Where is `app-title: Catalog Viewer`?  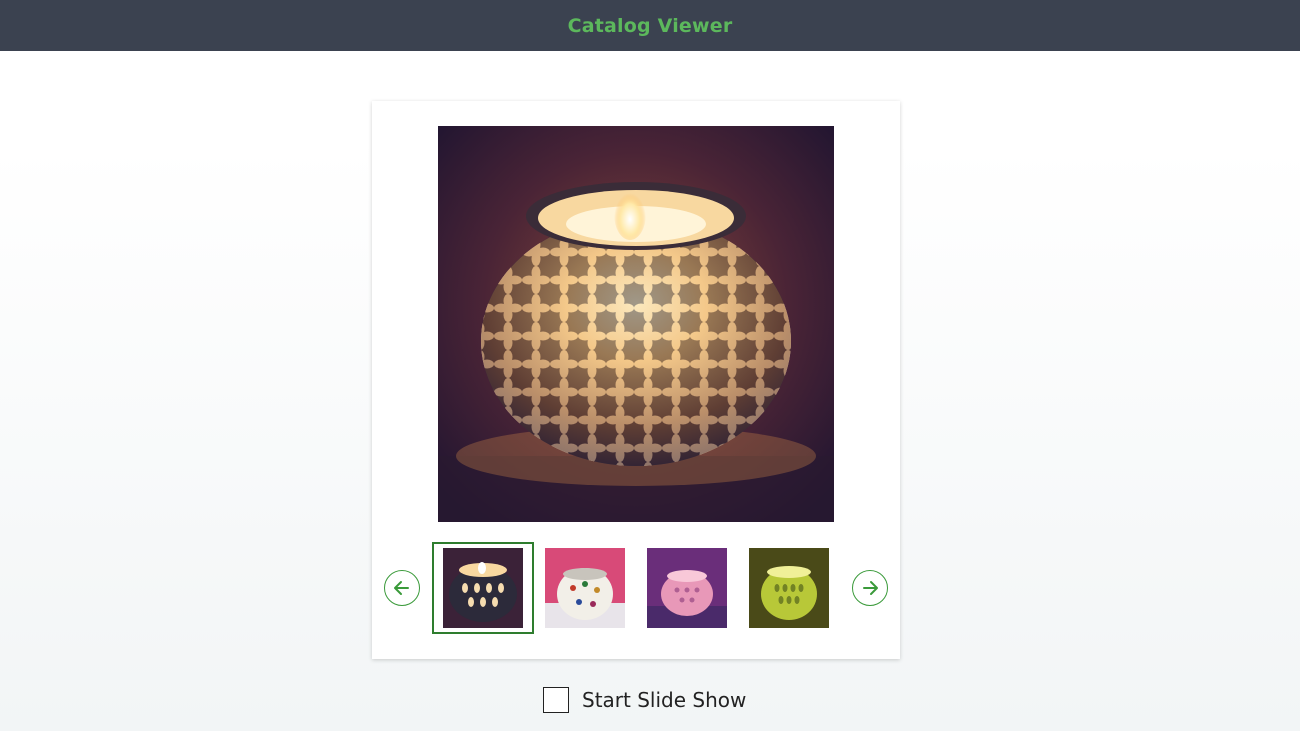
app-title: Catalog Viewer is located at coordinates (650, 25).